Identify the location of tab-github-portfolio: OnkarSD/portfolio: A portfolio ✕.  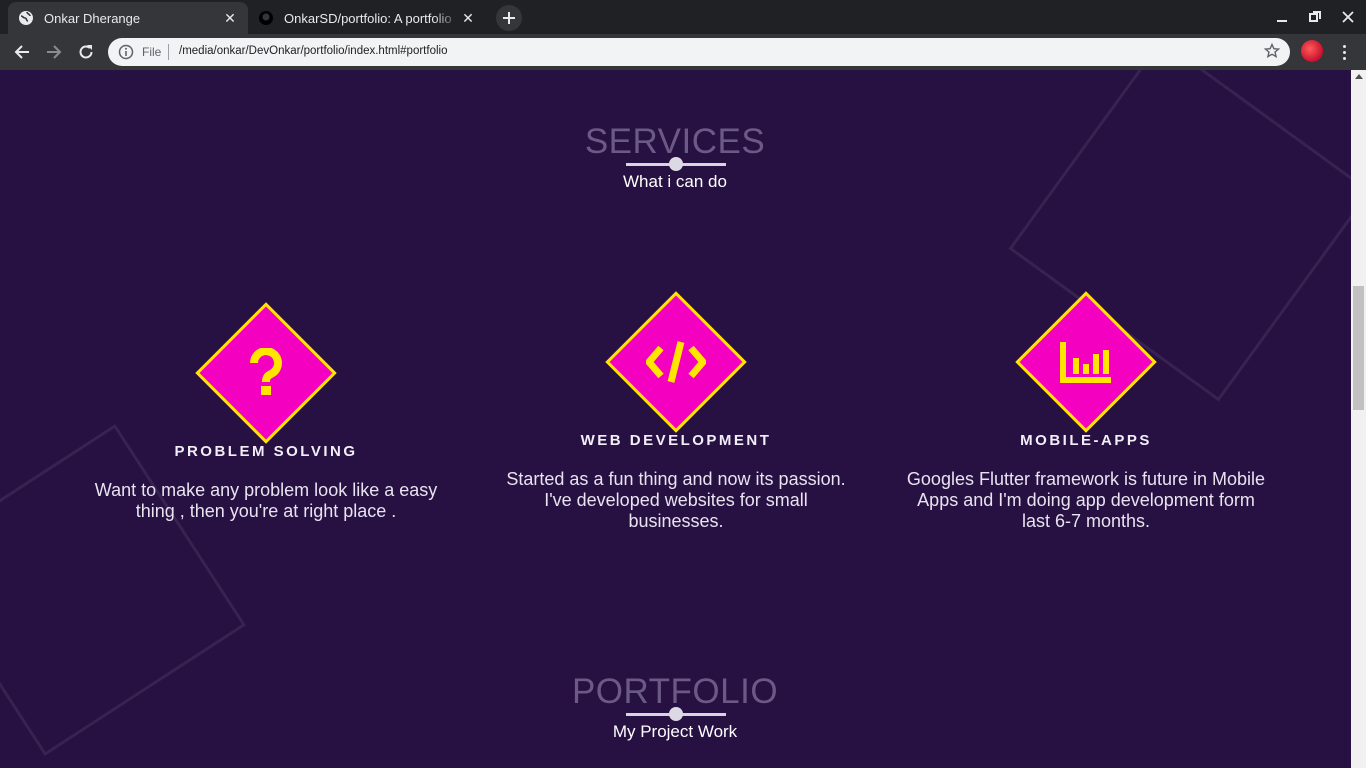
(367, 18).